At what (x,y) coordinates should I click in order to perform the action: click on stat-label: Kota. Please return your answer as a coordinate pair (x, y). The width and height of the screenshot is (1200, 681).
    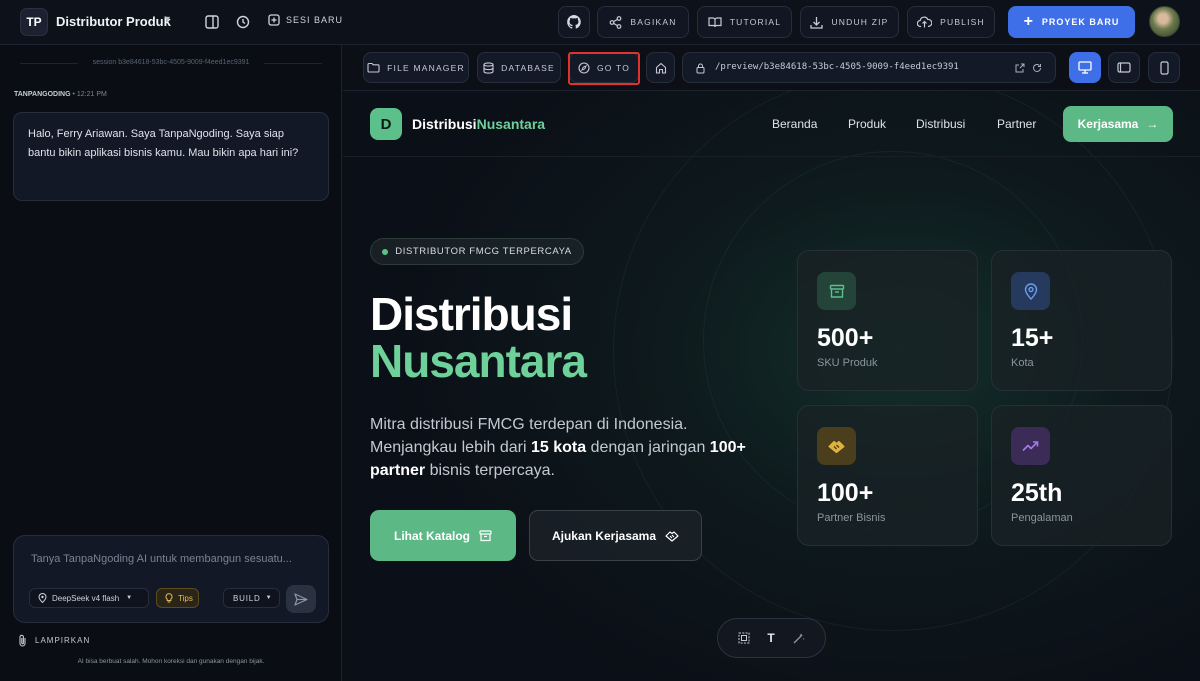
    Looking at the image, I should click on (1022, 363).